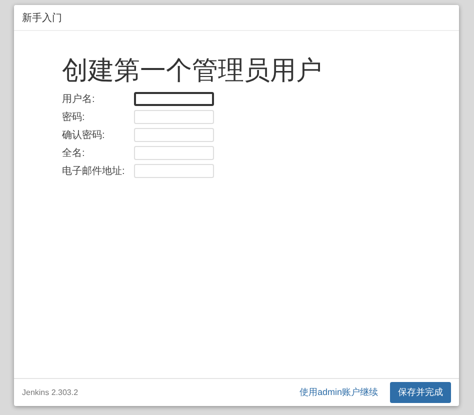  I want to click on field-label: 确认密码:, so click(84, 135).